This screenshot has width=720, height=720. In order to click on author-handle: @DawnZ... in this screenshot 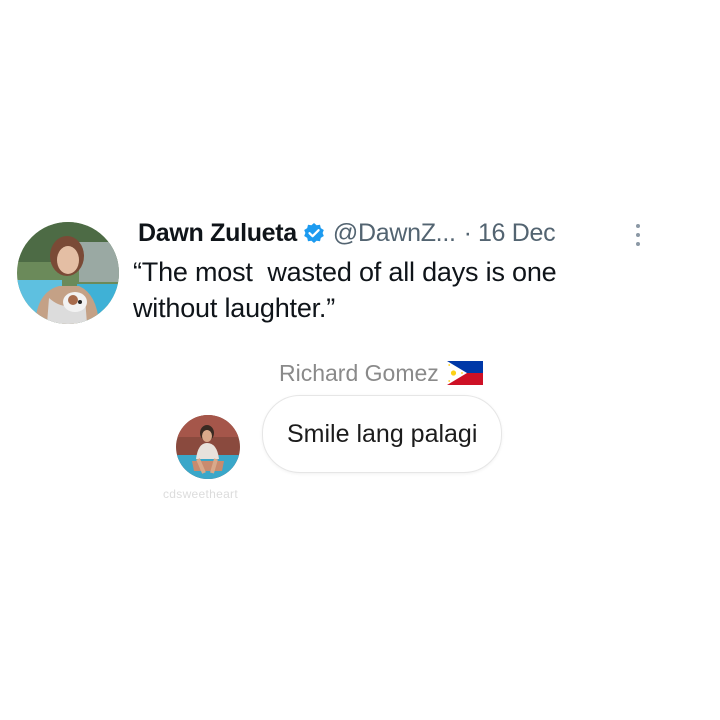, I will do `click(394, 233)`.